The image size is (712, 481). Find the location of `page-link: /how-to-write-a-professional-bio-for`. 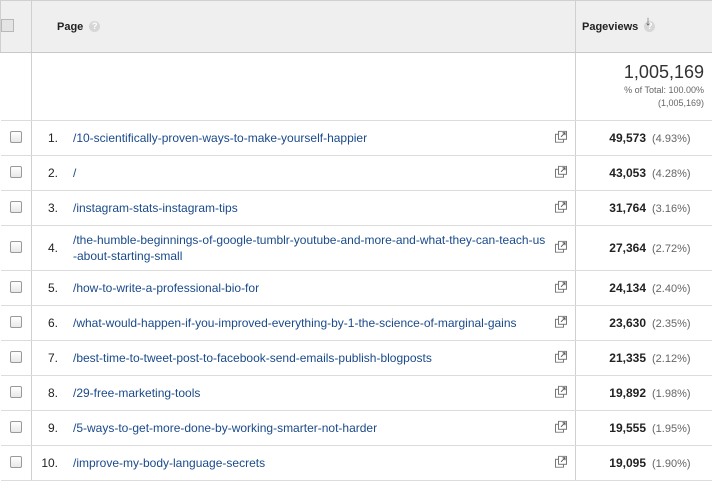

page-link: /how-to-write-a-professional-bio-for is located at coordinates (311, 288).